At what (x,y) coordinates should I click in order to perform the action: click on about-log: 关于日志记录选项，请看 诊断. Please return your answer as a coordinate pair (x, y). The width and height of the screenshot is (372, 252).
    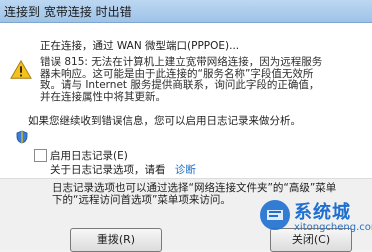
    Looking at the image, I should click on (123, 169).